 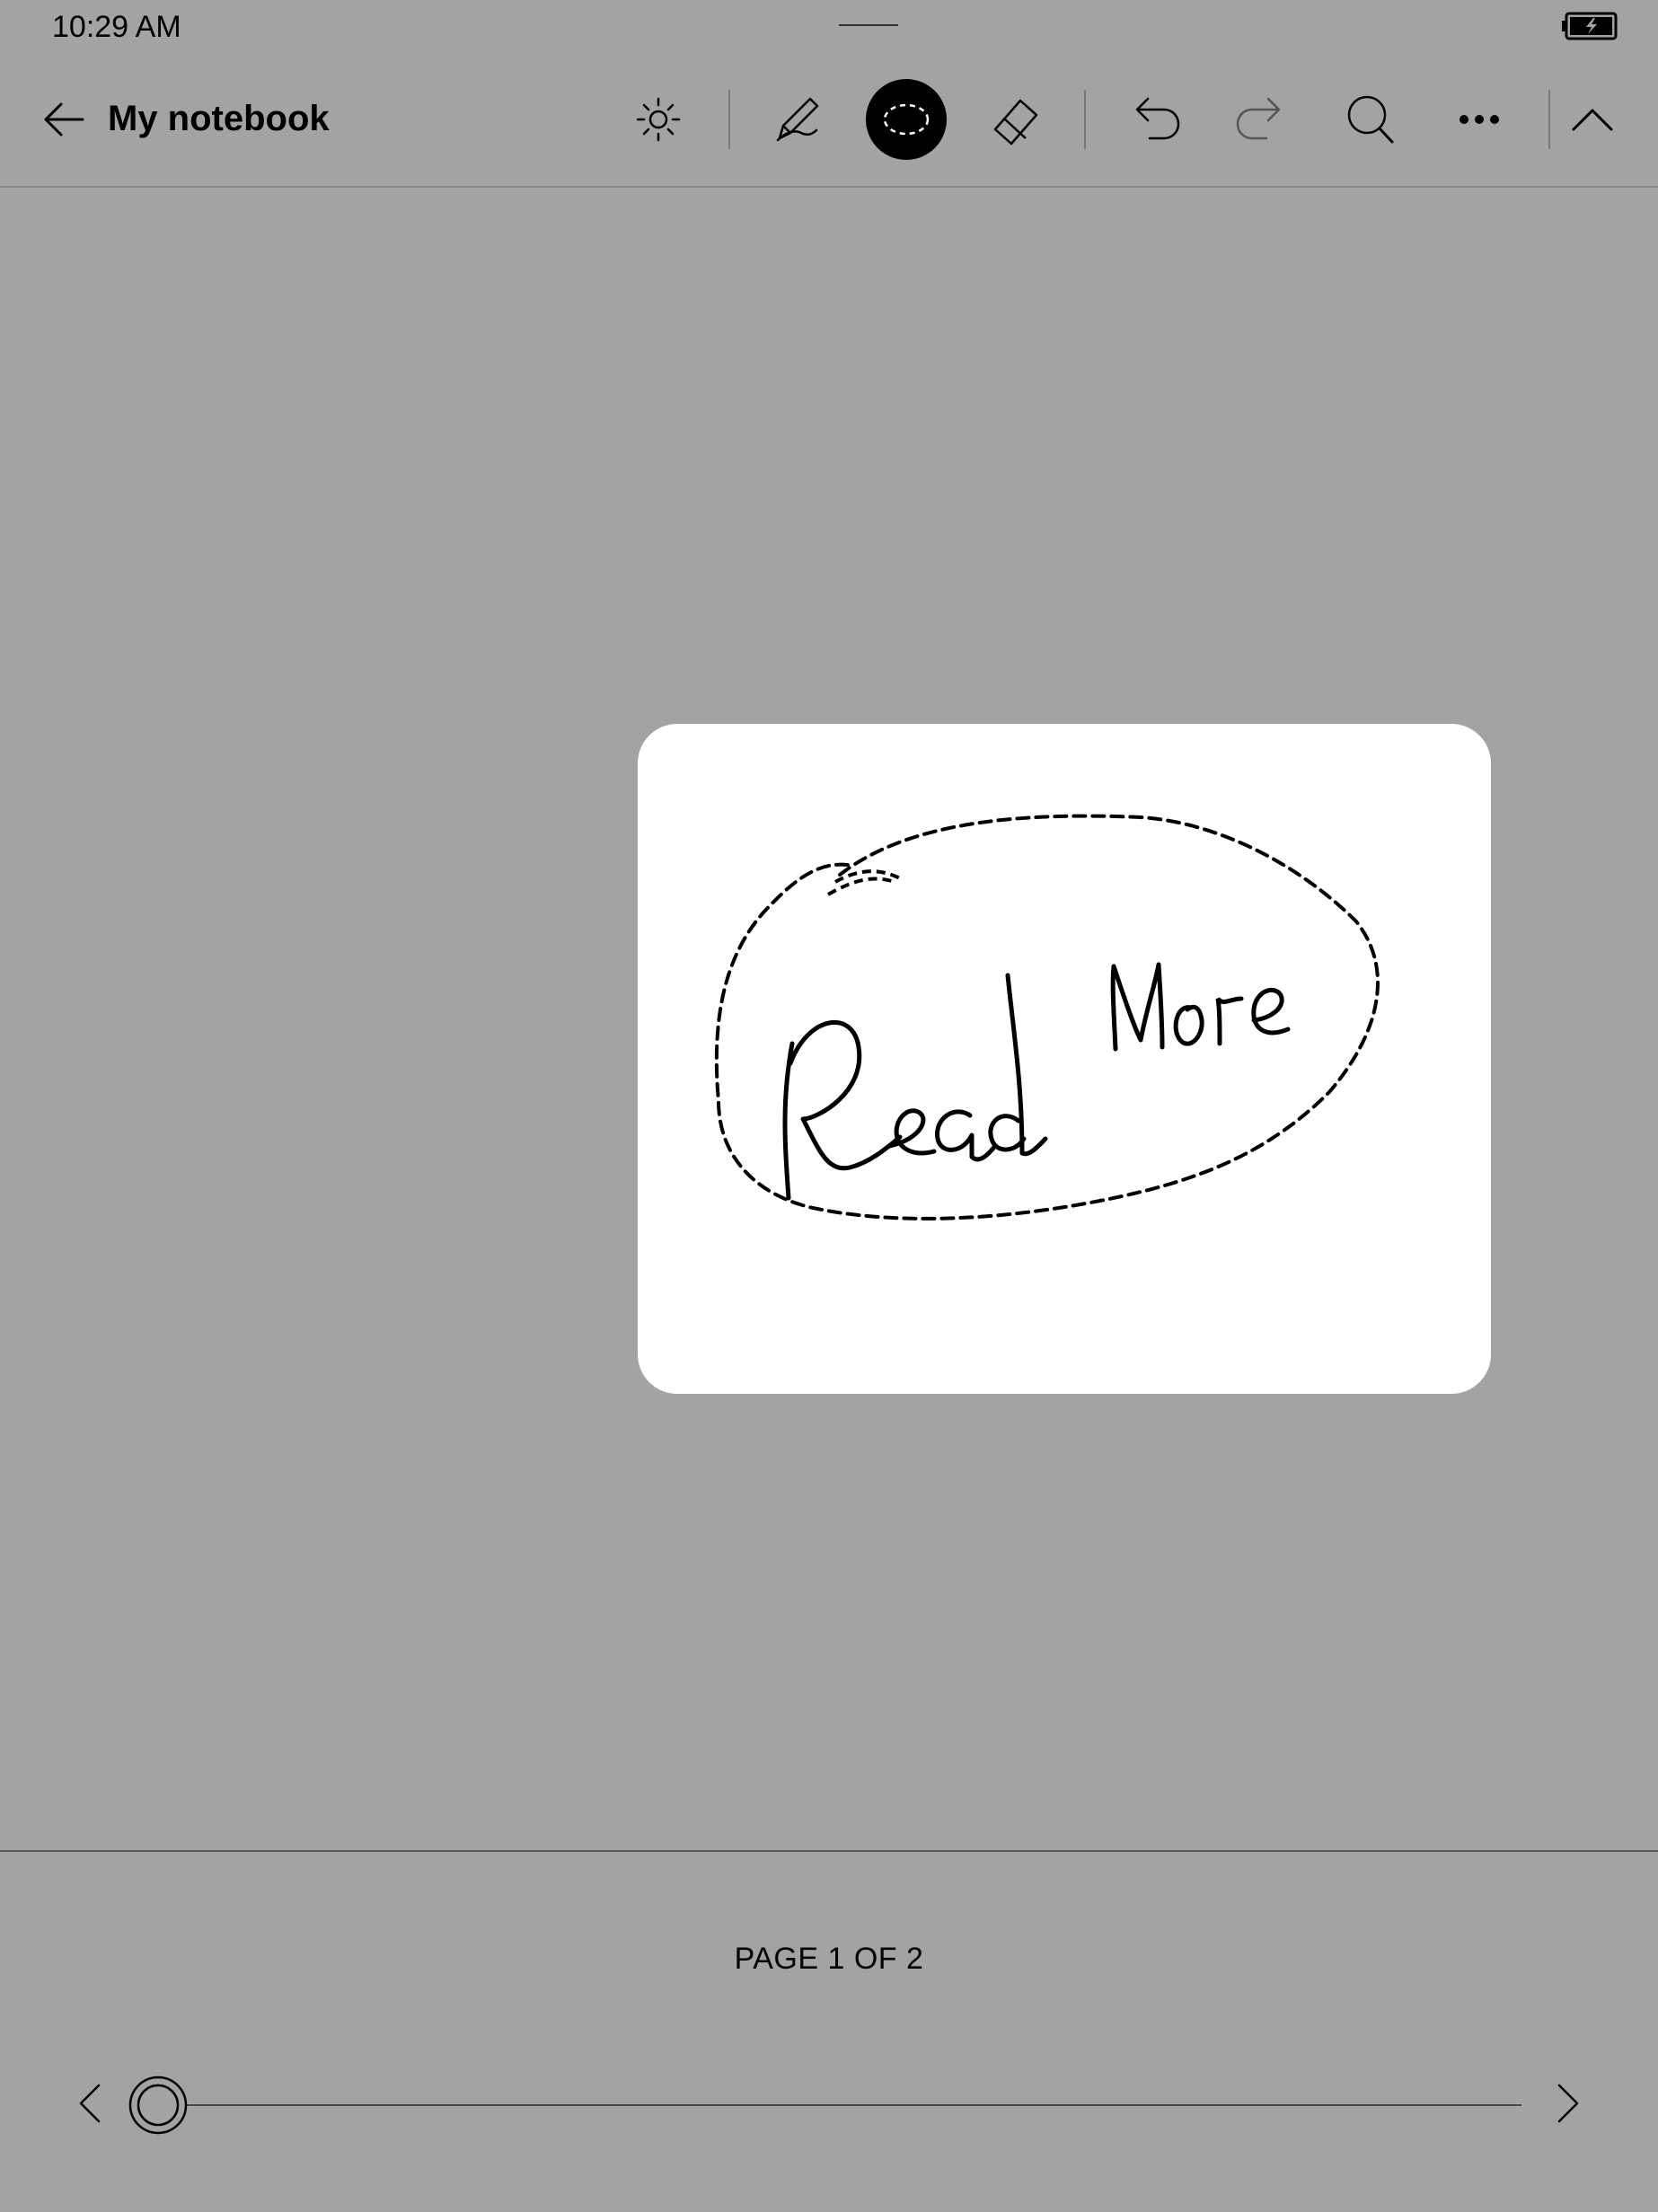 What do you see at coordinates (65, 119) in the screenshot?
I see `back-arrow-icon` at bounding box center [65, 119].